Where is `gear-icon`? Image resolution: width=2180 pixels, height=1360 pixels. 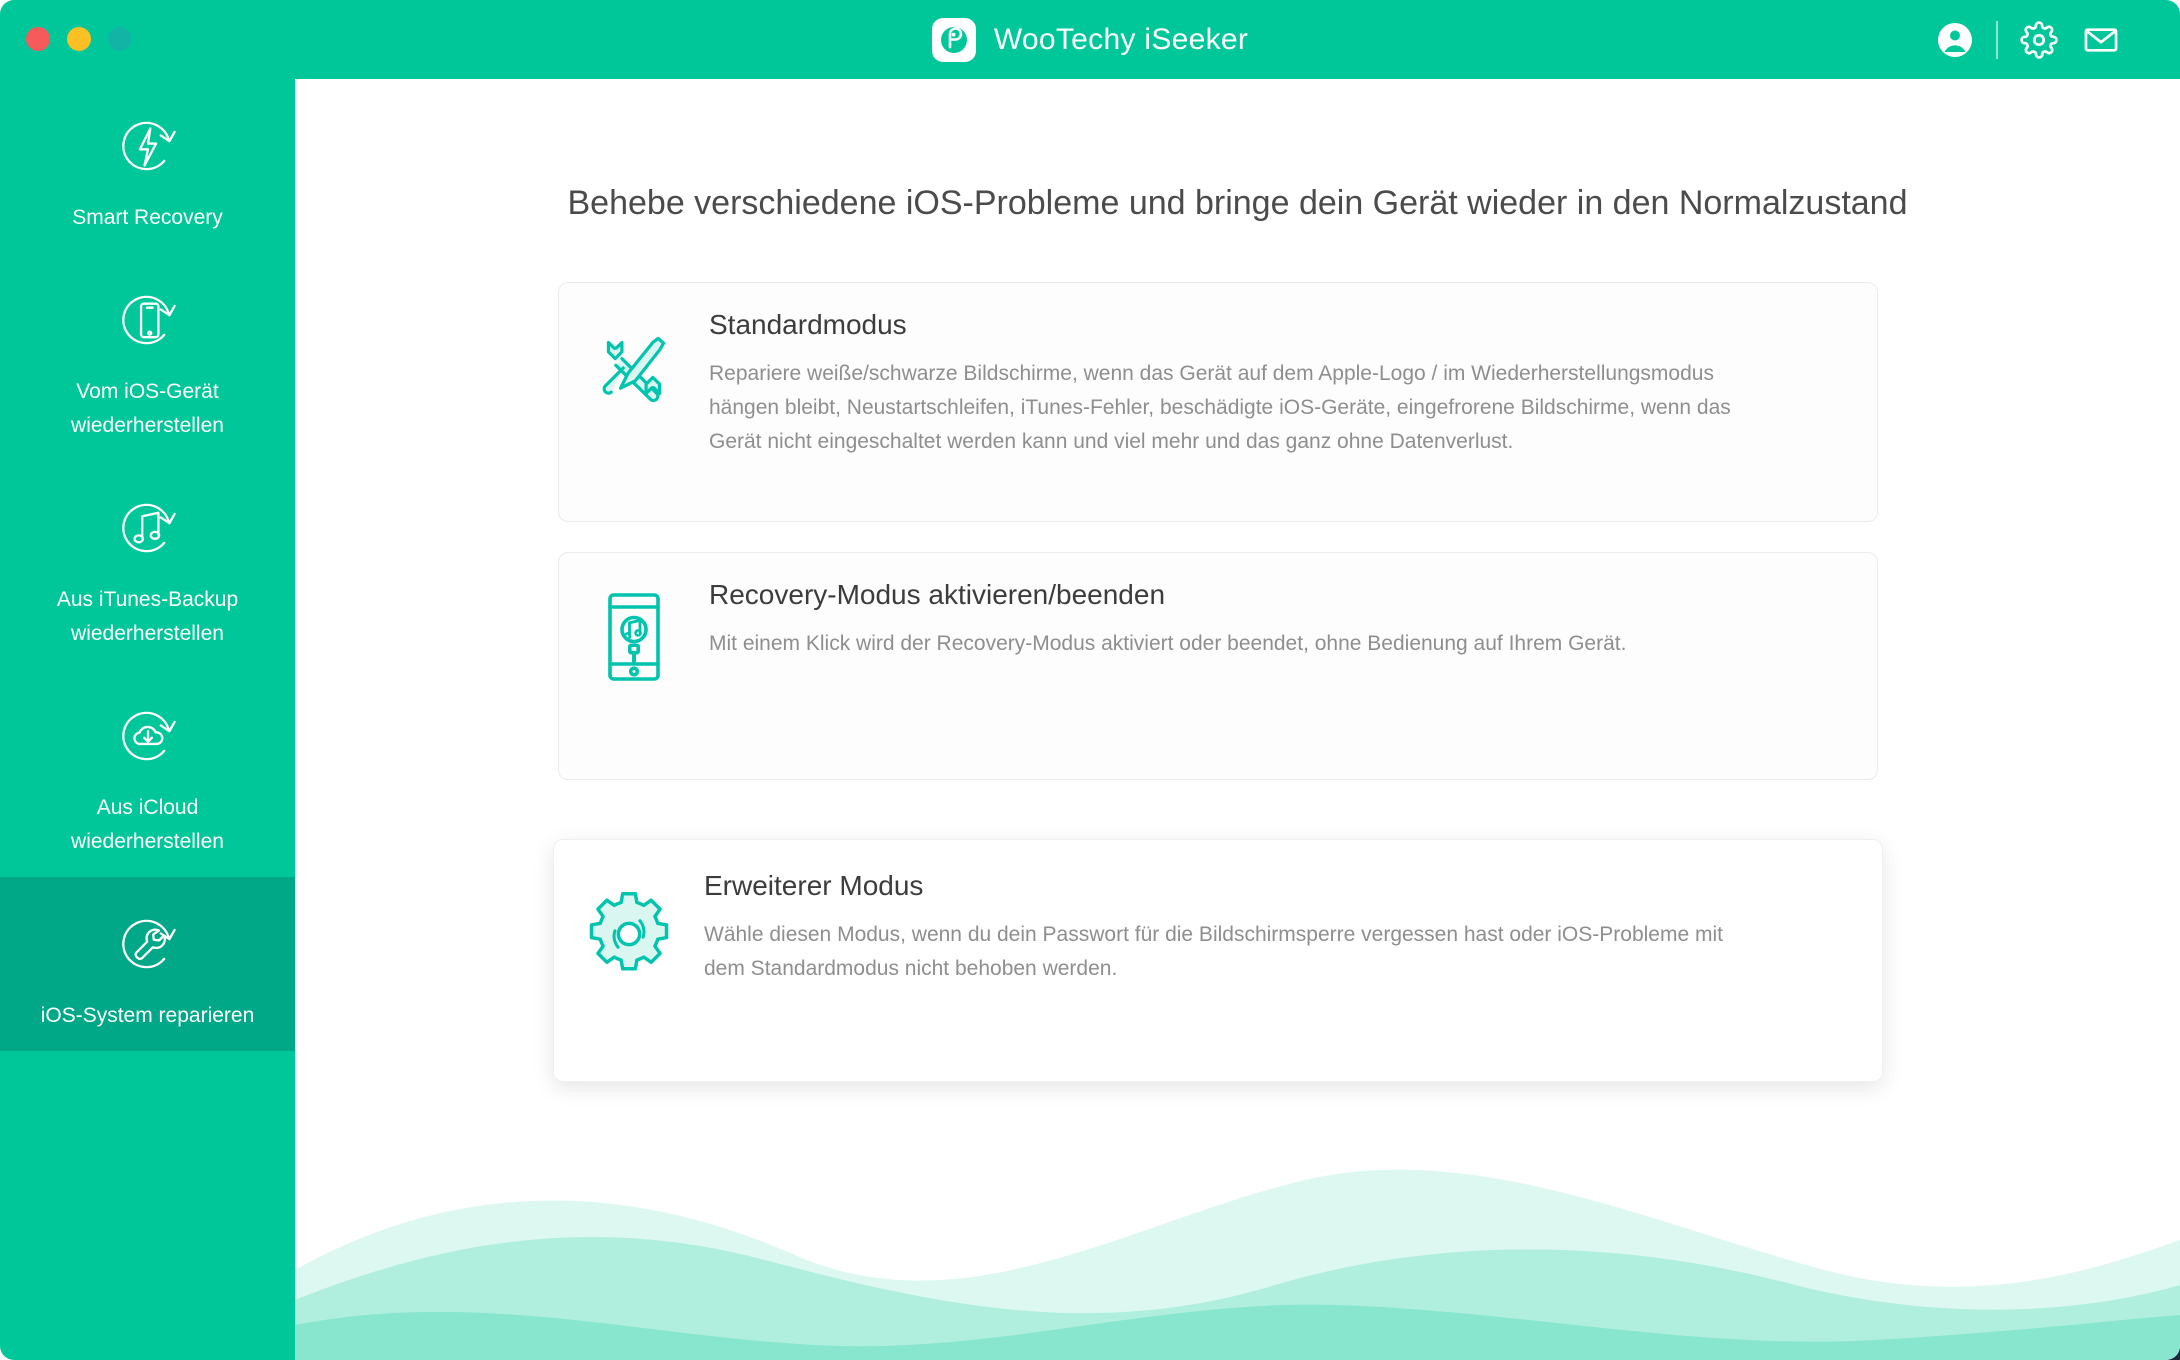
gear-icon is located at coordinates (2039, 40).